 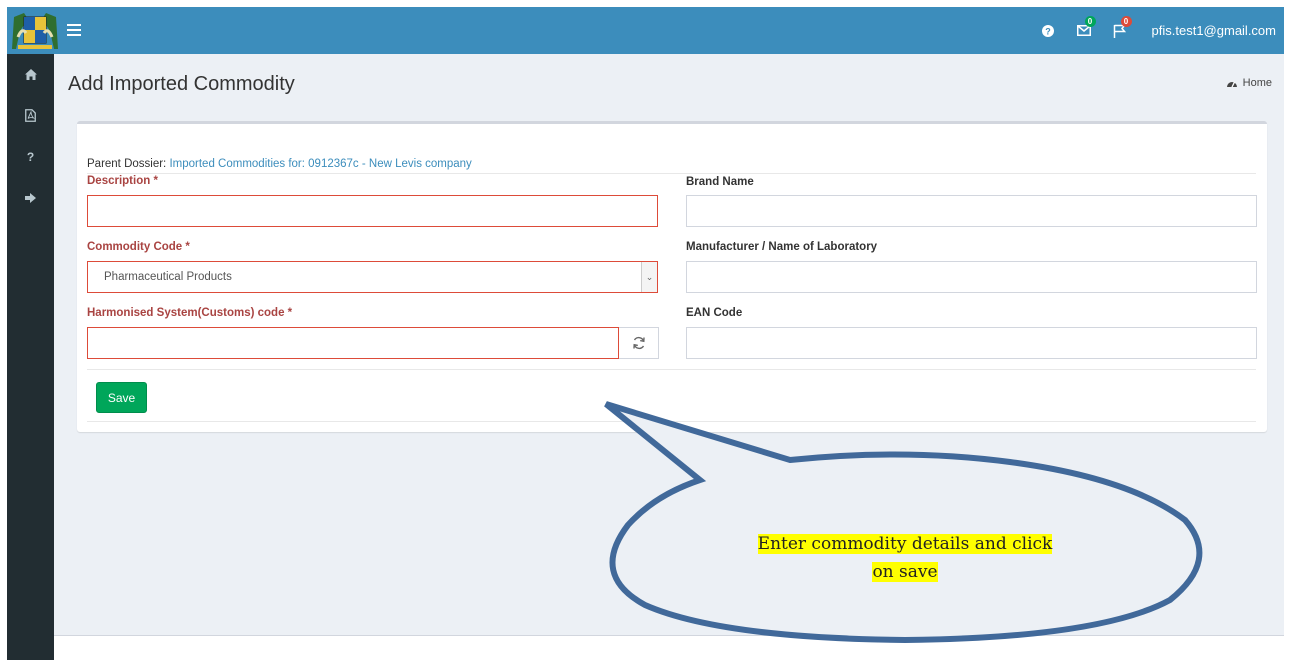 I want to click on manufacturer-input, so click(x=971, y=277).